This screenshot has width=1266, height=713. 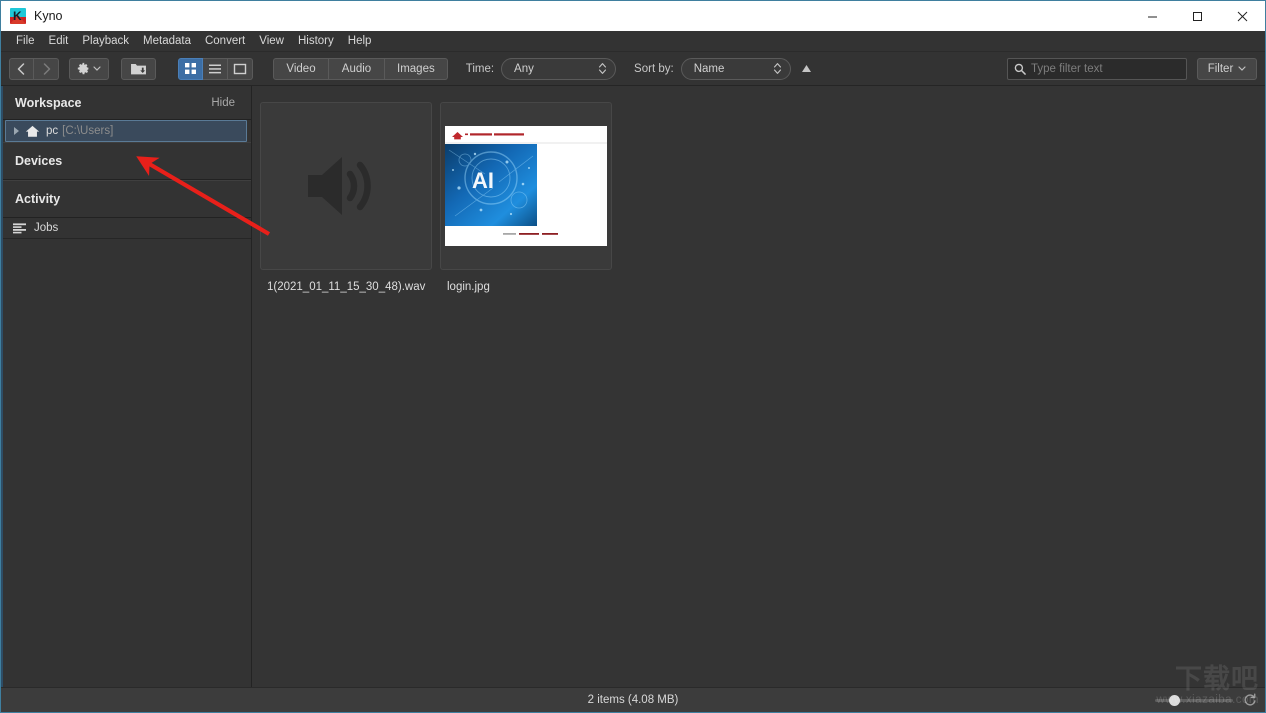 I want to click on refresh-button, so click(x=1250, y=700).